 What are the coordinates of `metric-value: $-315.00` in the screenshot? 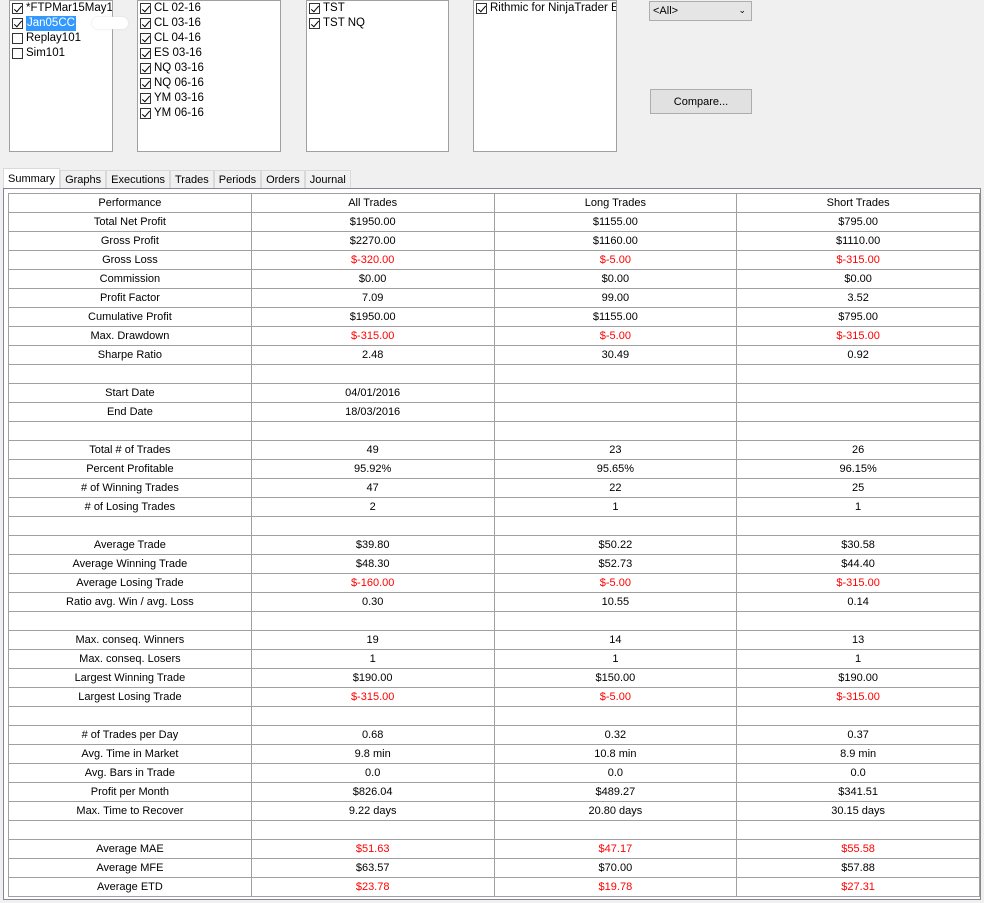 It's located at (858, 336).